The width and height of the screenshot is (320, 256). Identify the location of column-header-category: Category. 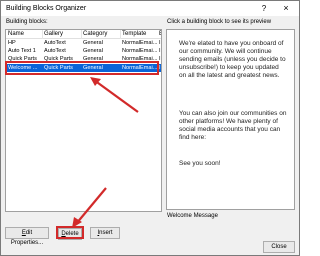
(99, 34).